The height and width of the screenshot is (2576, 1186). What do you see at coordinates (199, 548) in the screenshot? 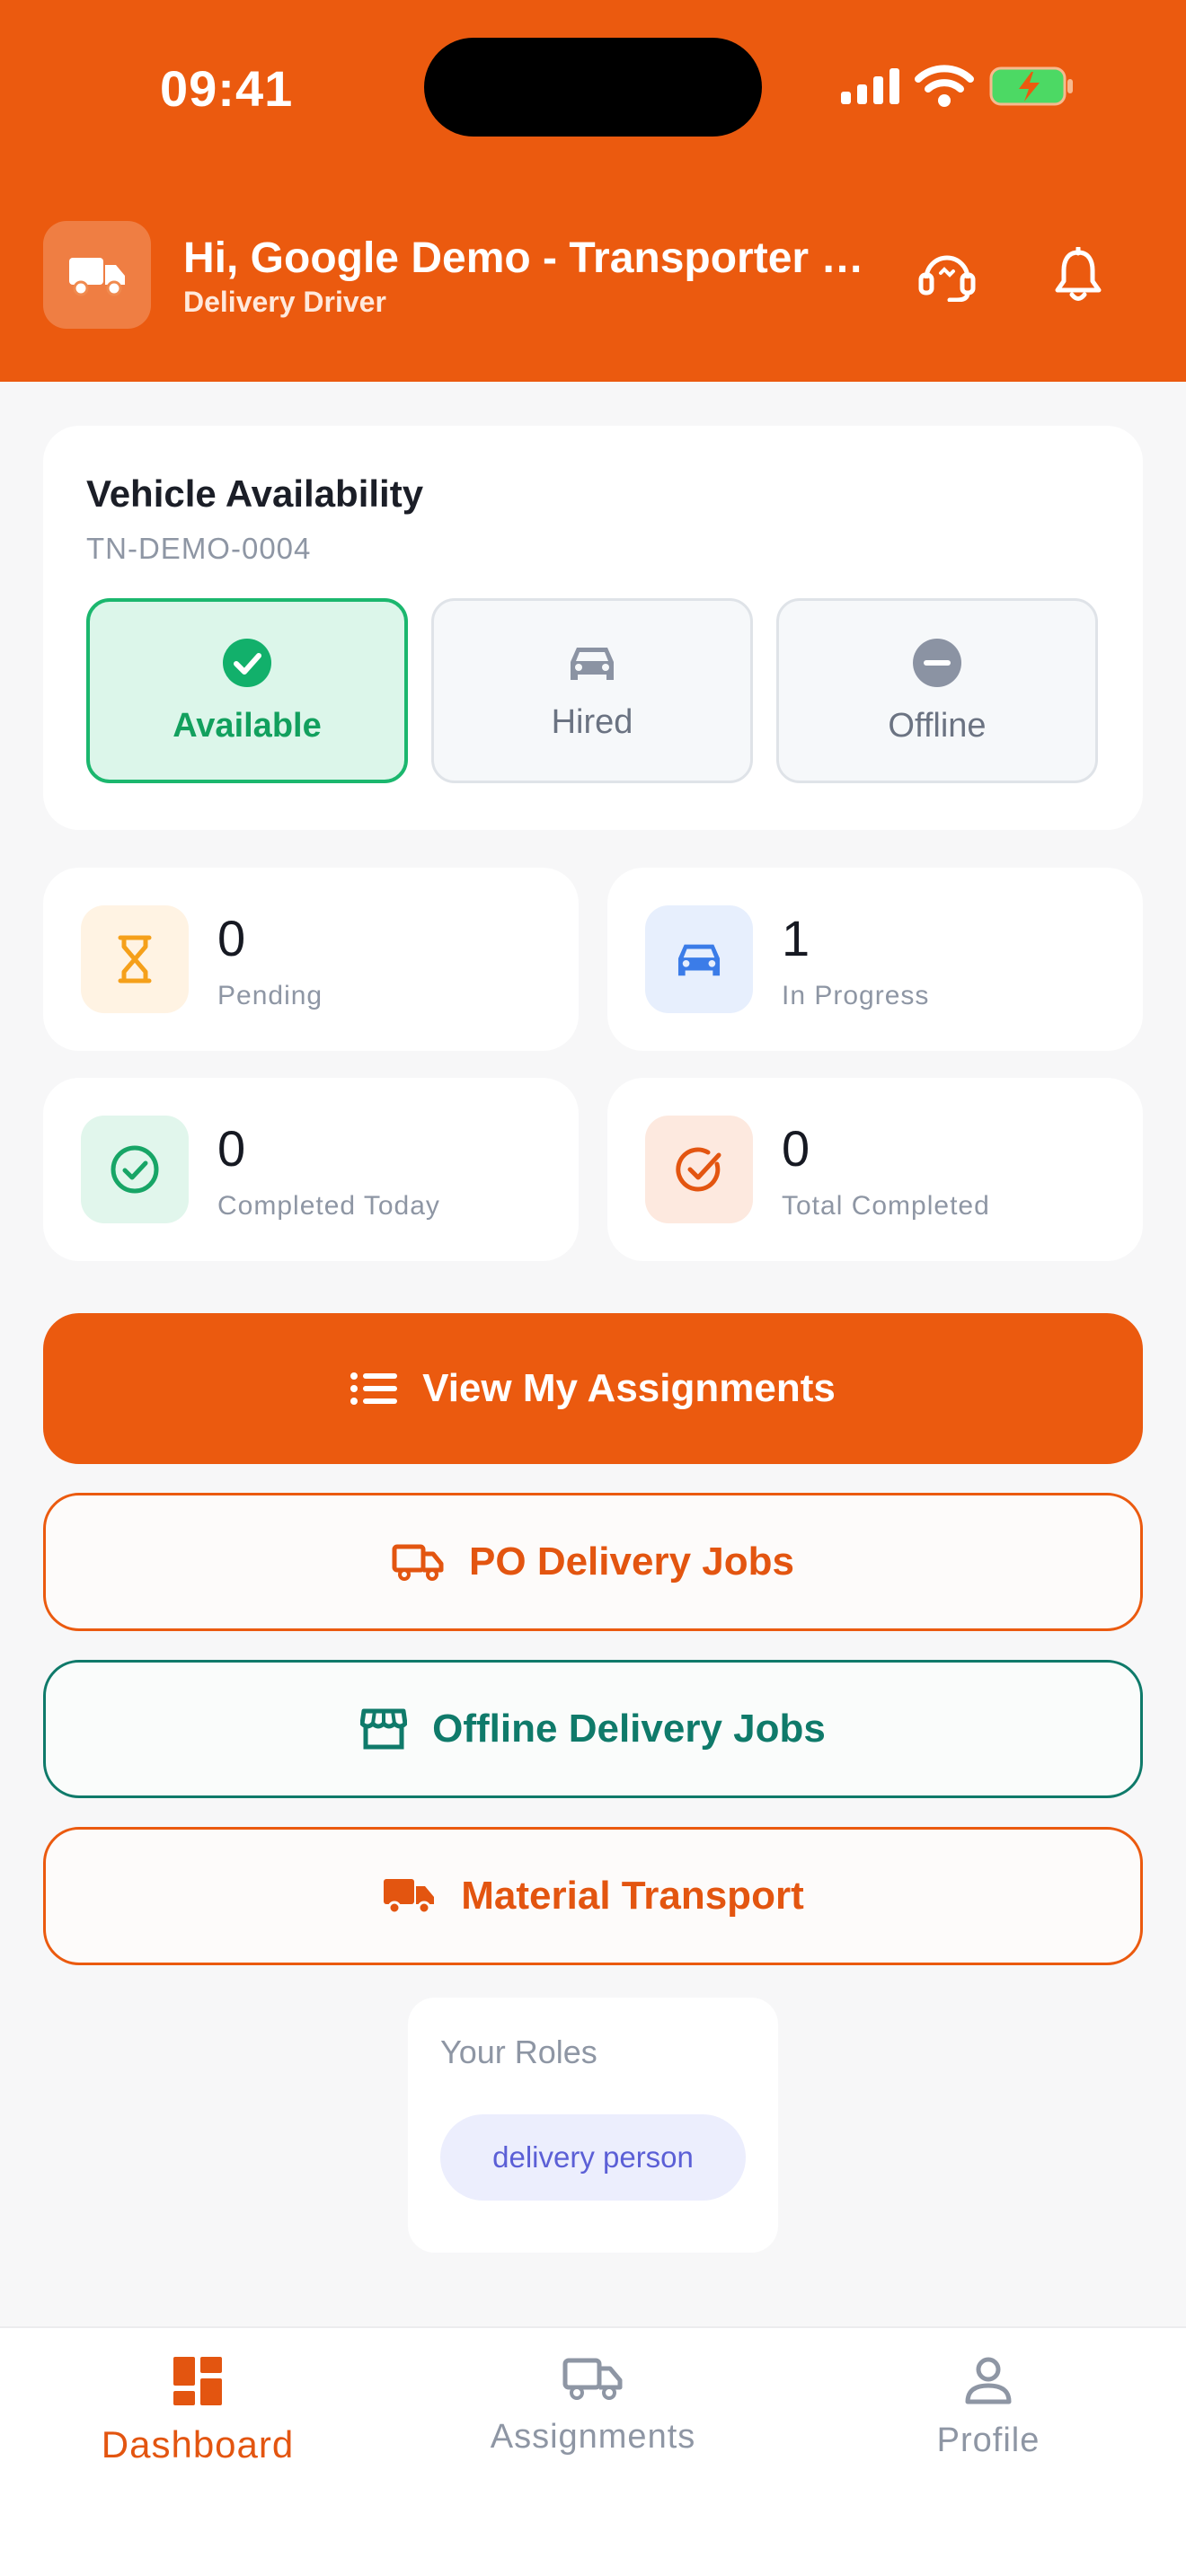
I see `vehicle-id: TN-DEMO-0004` at bounding box center [199, 548].